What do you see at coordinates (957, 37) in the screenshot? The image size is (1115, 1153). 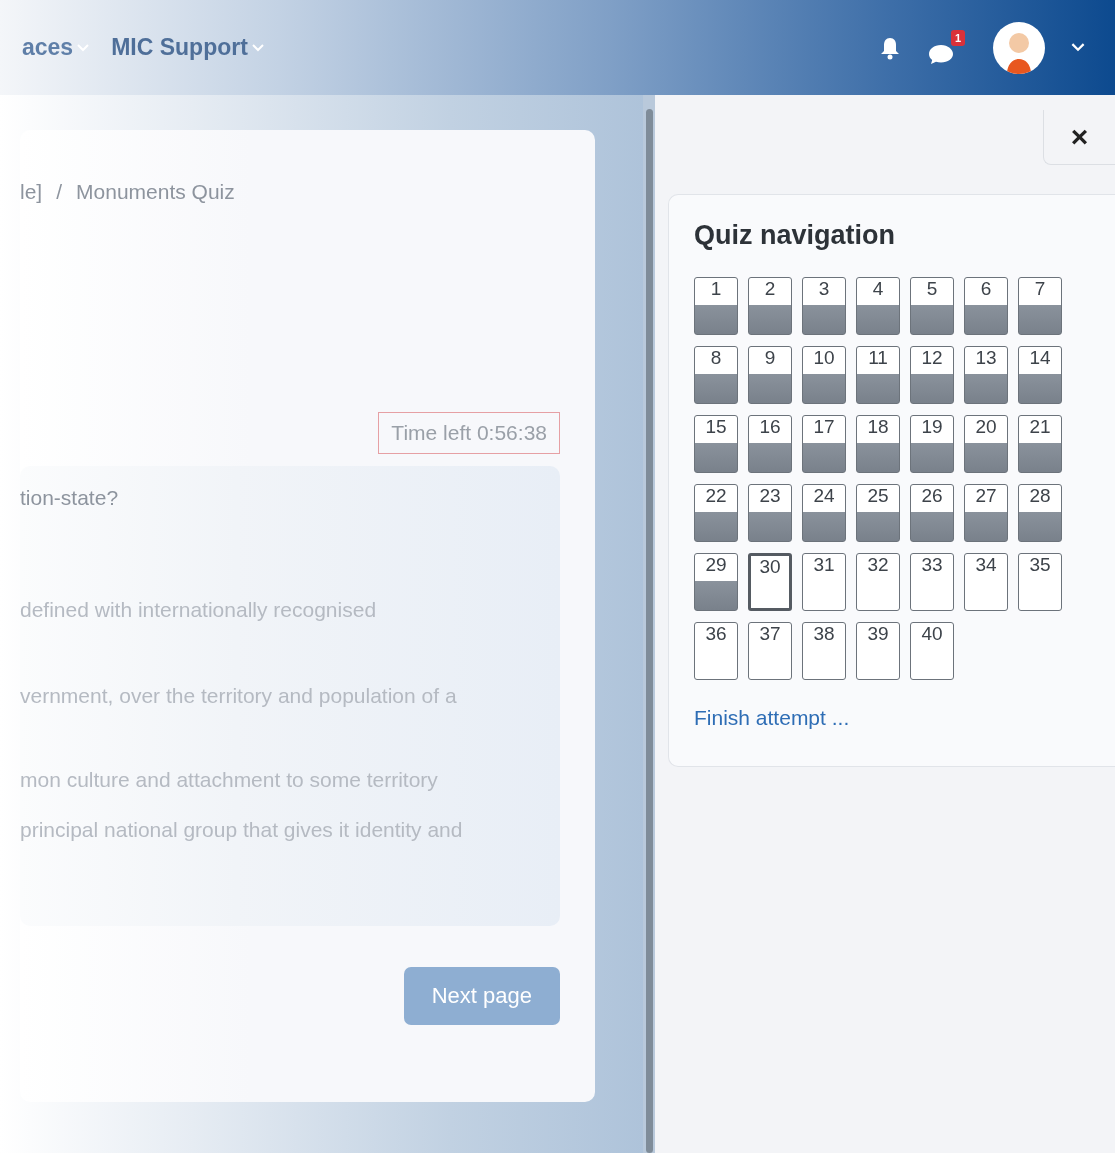 I see `notification-badge: 1` at bounding box center [957, 37].